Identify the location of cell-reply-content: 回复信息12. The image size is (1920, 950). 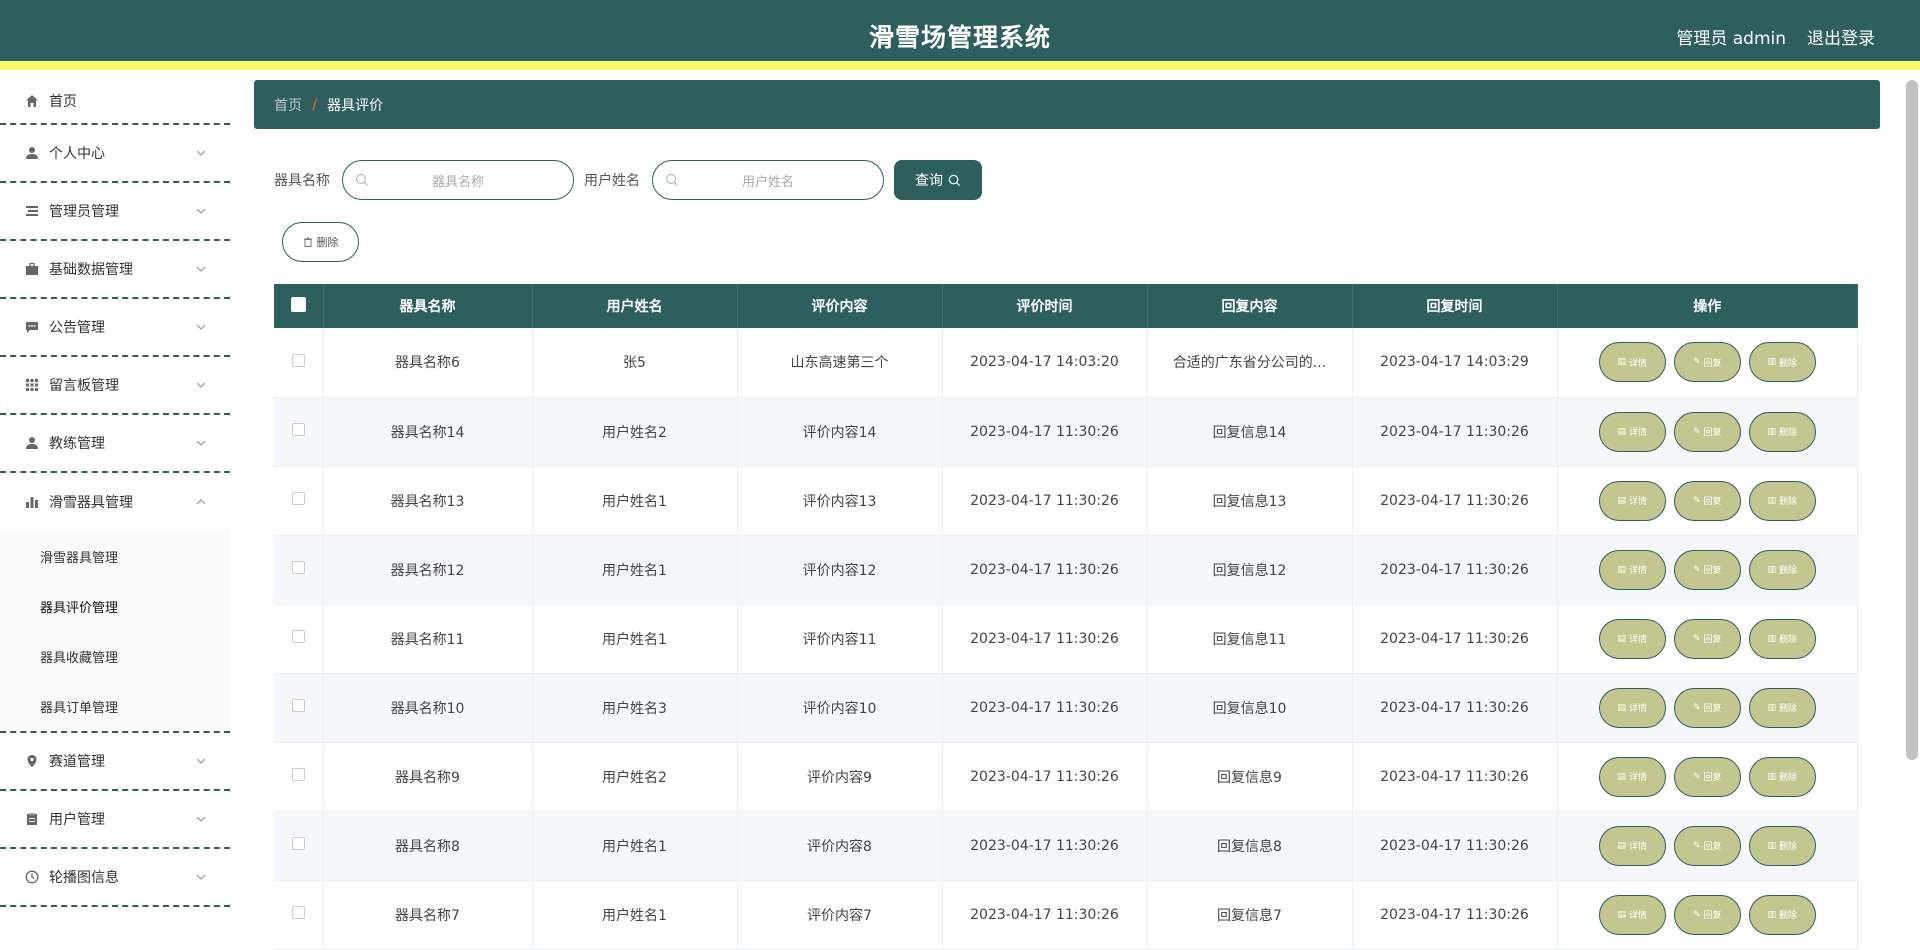
(1250, 570).